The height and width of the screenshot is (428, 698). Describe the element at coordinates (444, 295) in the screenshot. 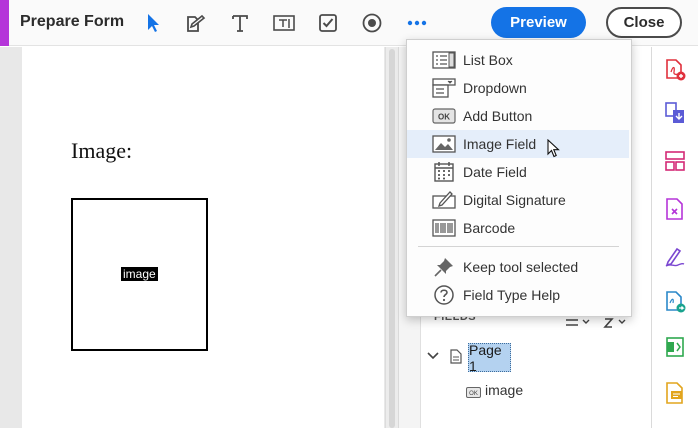

I see `help-icon` at that location.